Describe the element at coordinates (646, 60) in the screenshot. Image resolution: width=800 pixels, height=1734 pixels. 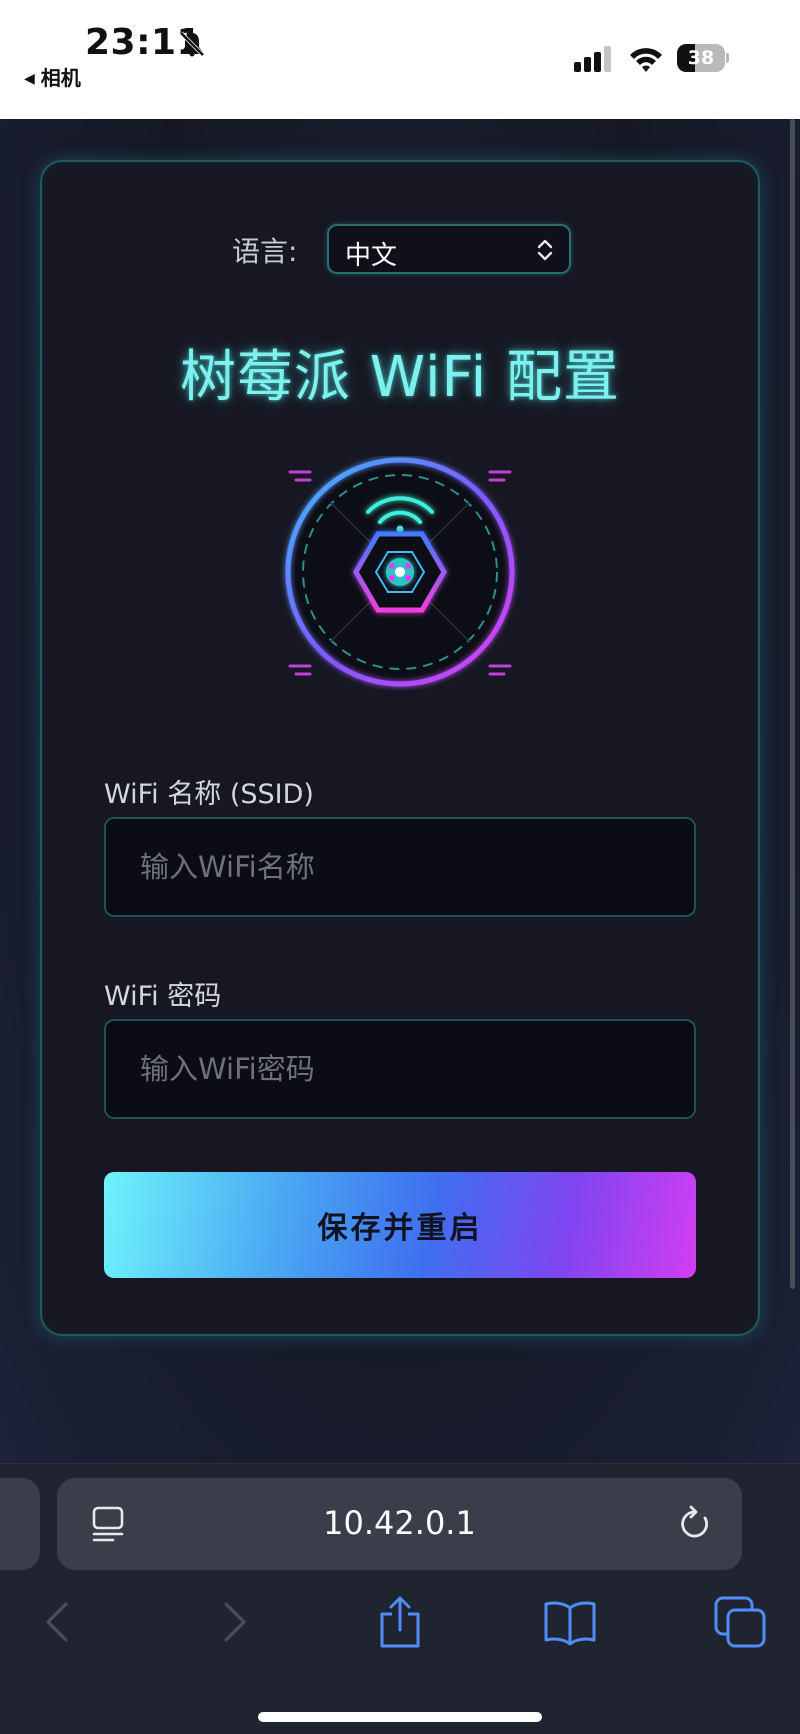
I see `wifi-icon` at that location.